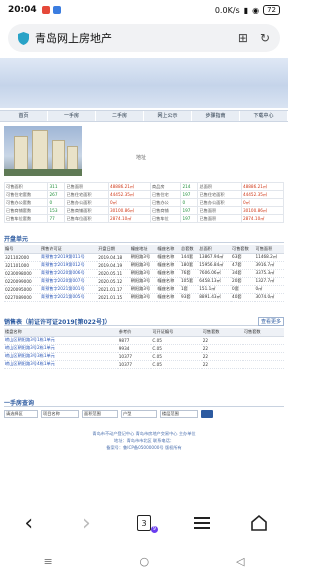 This screenshot has width=320, height=576. Describe the element at coordinates (113, 257) in the screenshot. I see `table-cell: 2019.04.18` at that location.